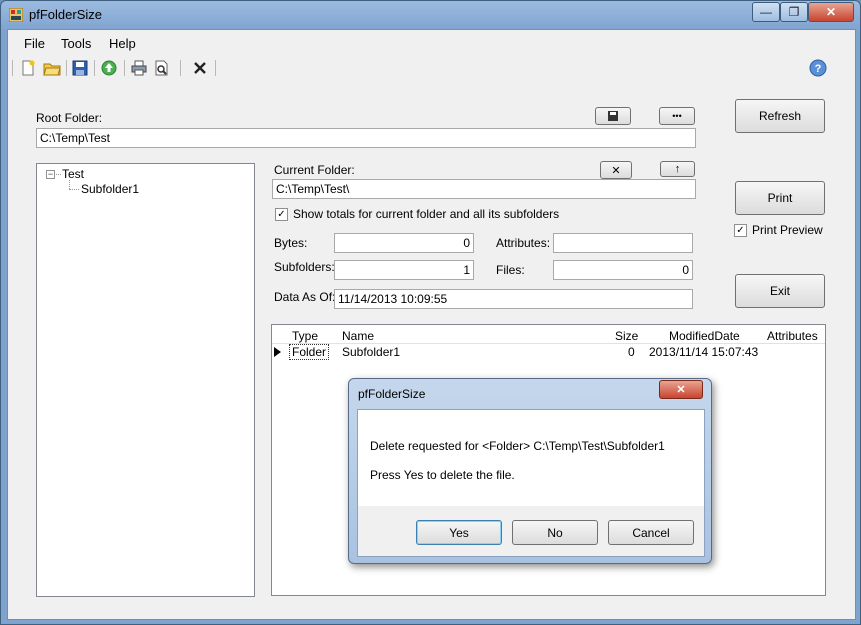 This screenshot has height=625, width=861. Describe the element at coordinates (281, 214) in the screenshot. I see `show-totals-checkbox: ✓` at that location.